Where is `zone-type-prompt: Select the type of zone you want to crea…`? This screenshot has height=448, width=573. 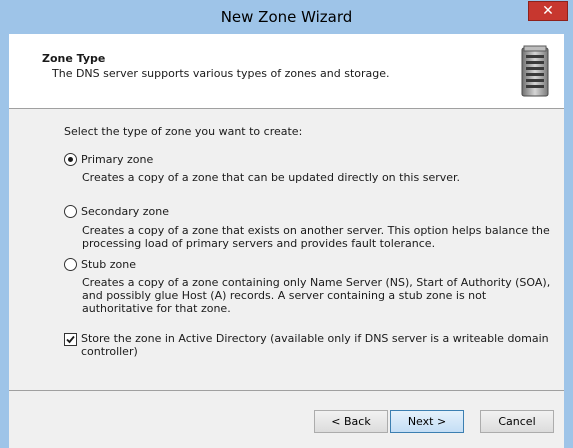 zone-type-prompt: Select the type of zone you want to crea… is located at coordinates (183, 131).